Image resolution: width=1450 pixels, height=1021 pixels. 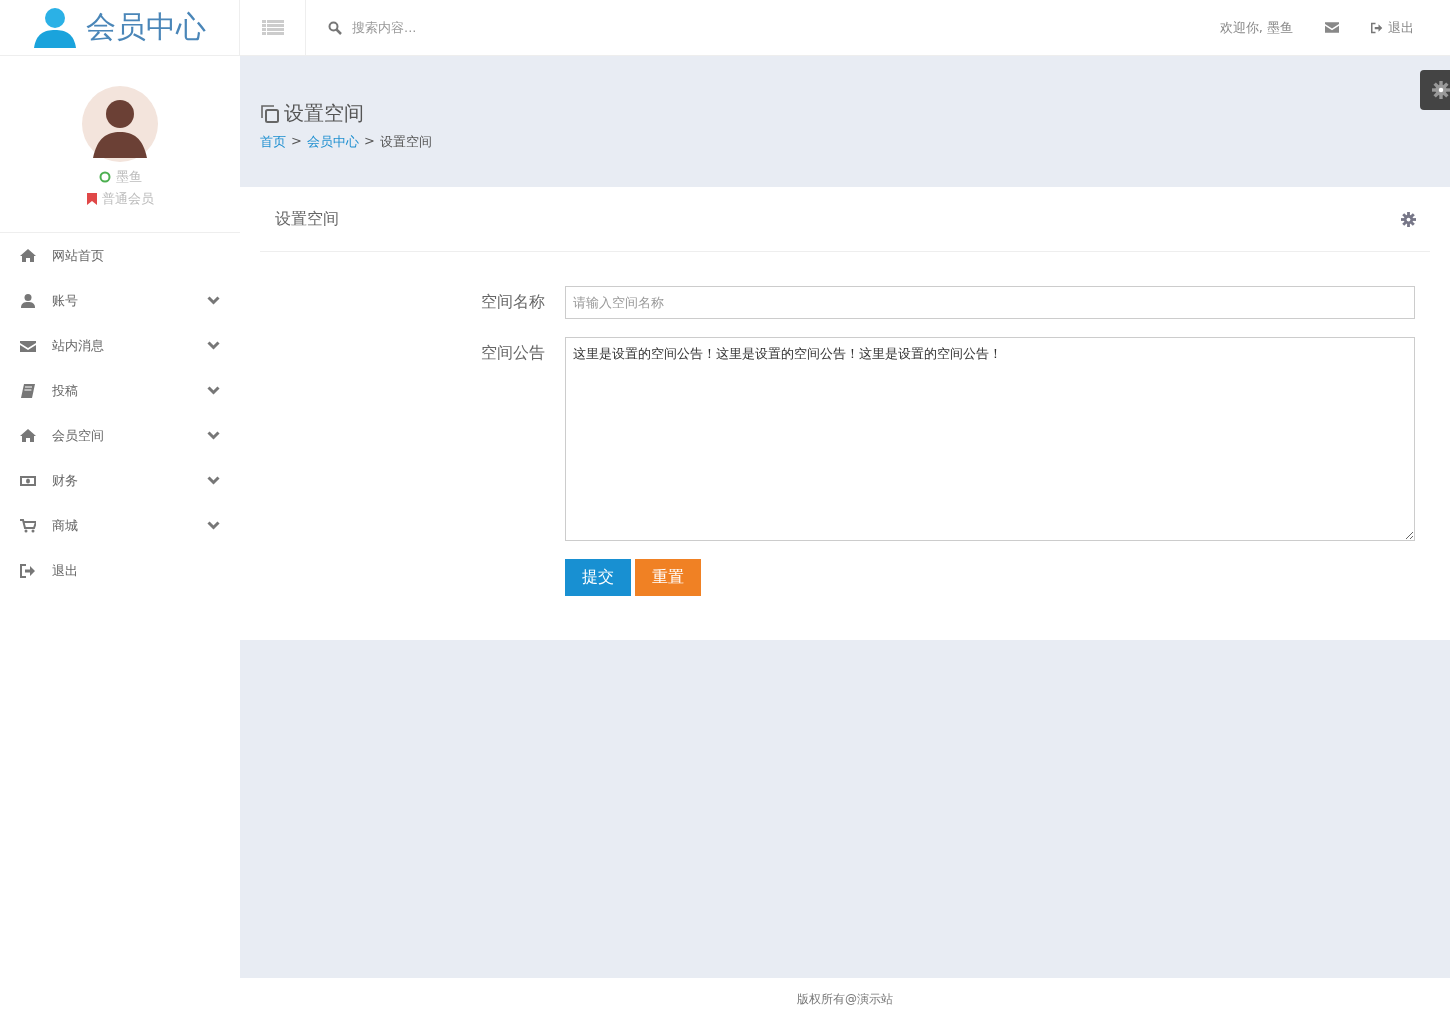 I want to click on page-title: 设置空间, so click(x=324, y=113).